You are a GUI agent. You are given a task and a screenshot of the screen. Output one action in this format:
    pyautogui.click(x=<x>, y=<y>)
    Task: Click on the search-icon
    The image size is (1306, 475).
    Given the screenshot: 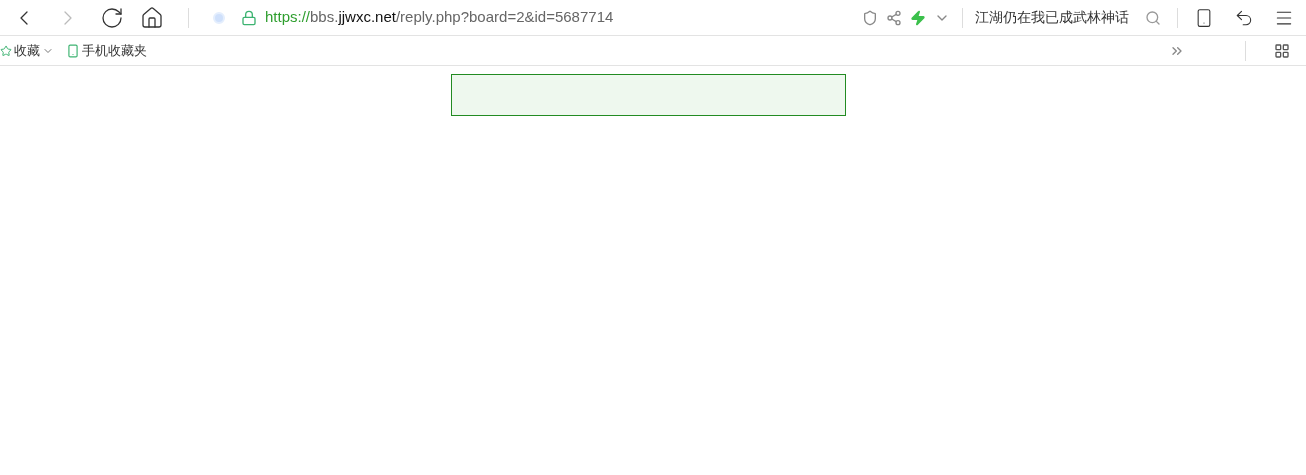 What is the action you would take?
    pyautogui.click(x=1153, y=17)
    